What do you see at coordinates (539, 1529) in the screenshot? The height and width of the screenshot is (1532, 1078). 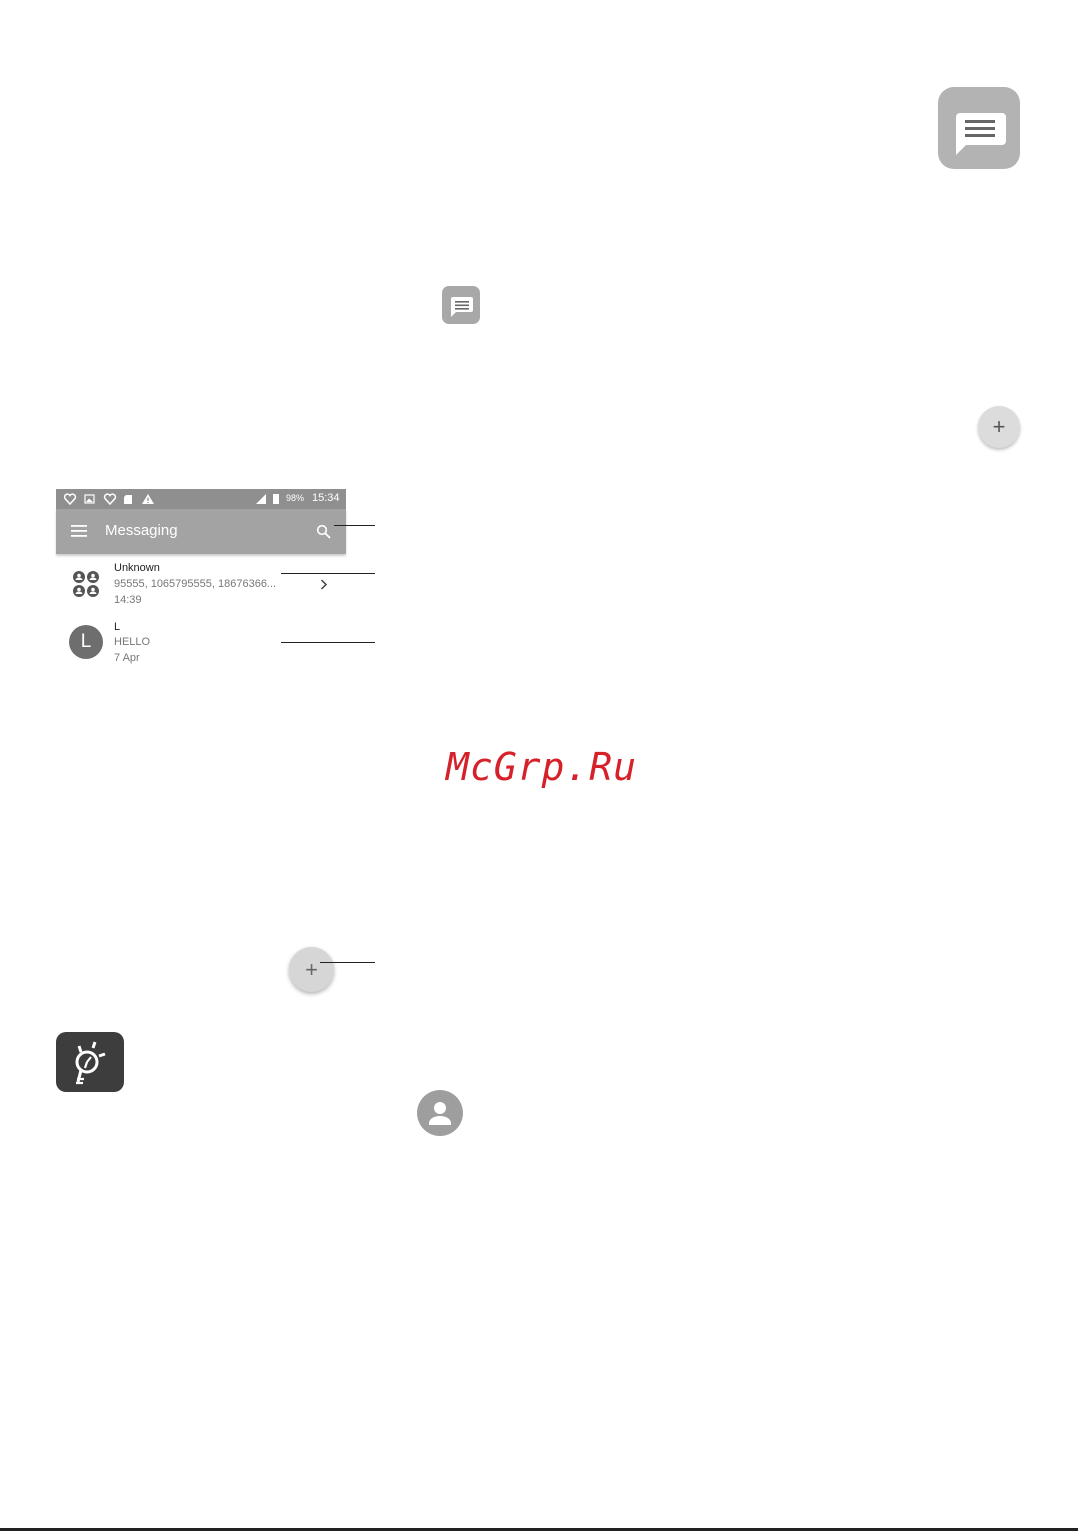 I see `page-bottom-rule` at bounding box center [539, 1529].